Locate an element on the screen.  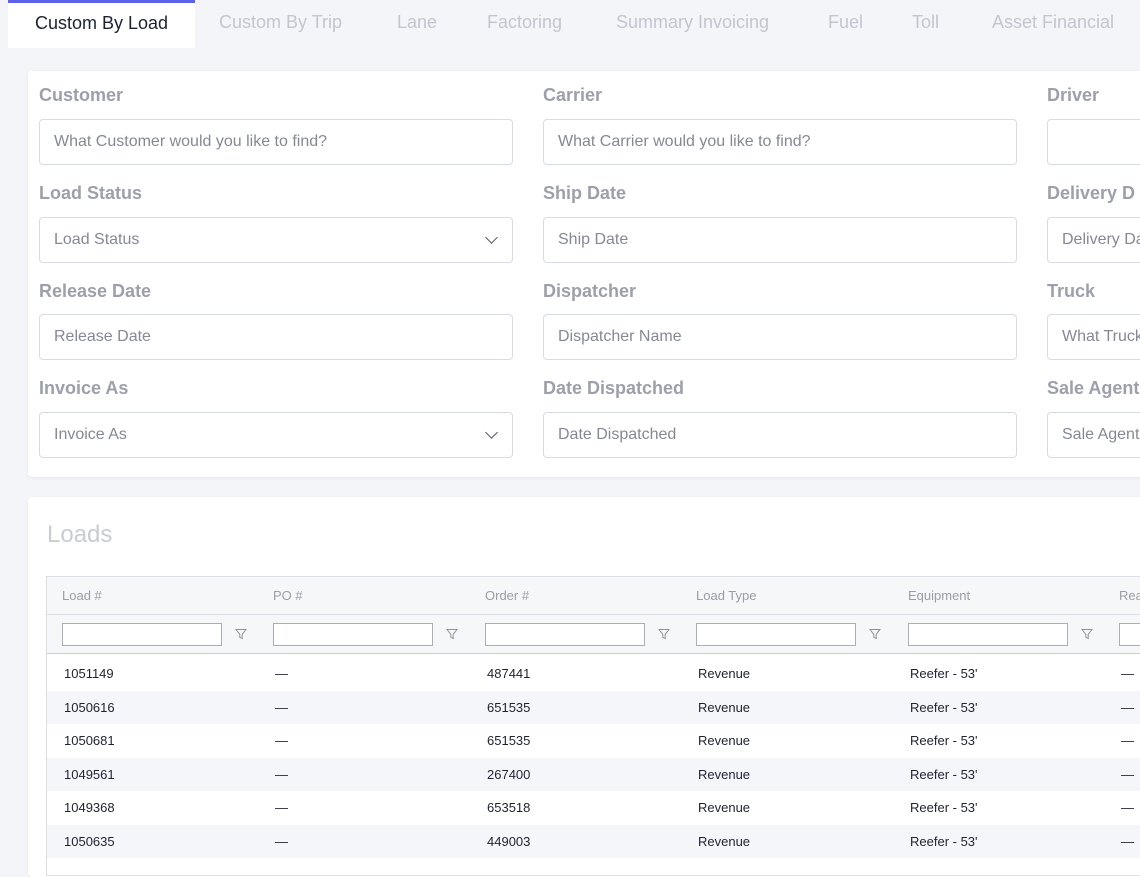
grid-filter-row is located at coordinates (593, 634).